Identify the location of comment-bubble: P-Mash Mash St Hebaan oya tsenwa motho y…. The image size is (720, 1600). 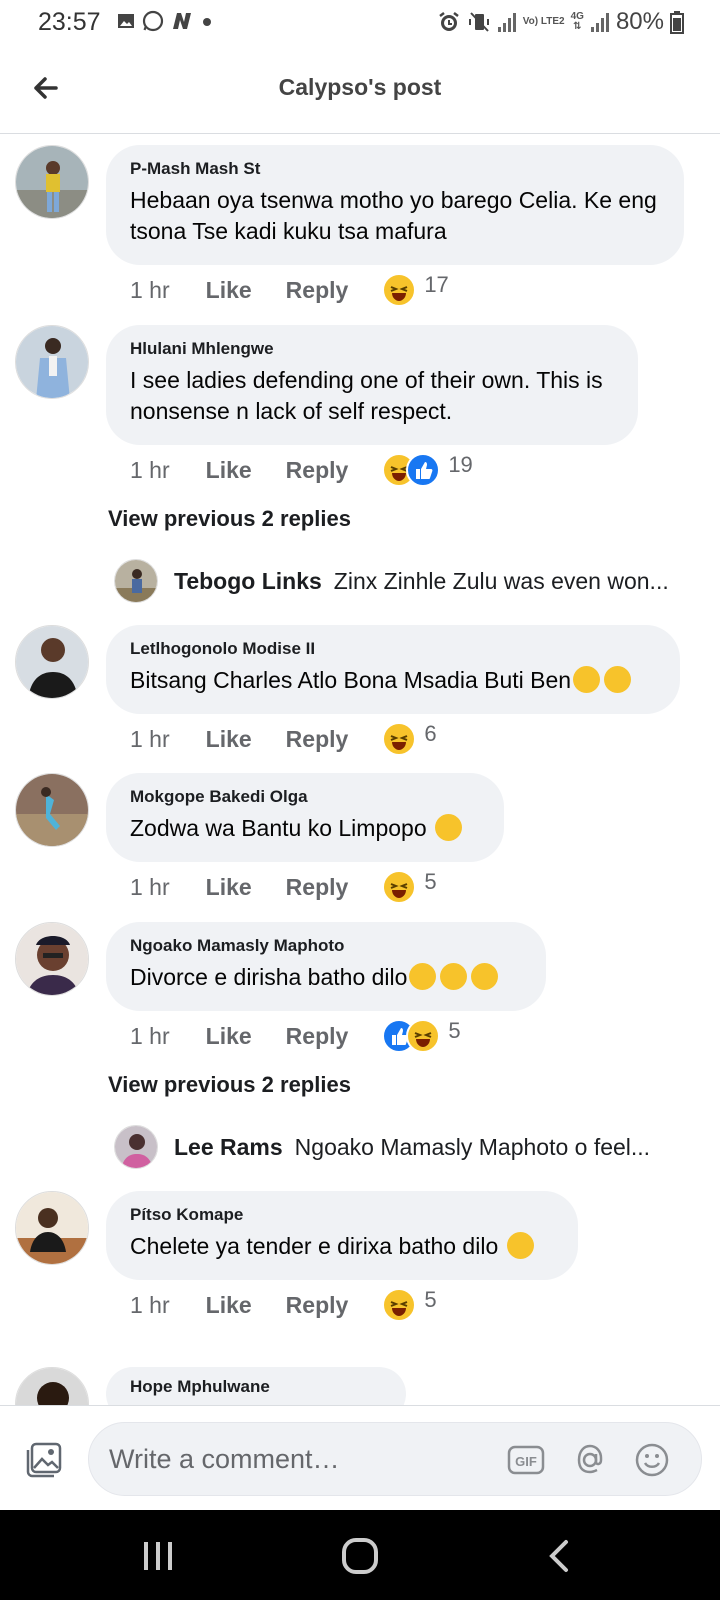
(395, 205).